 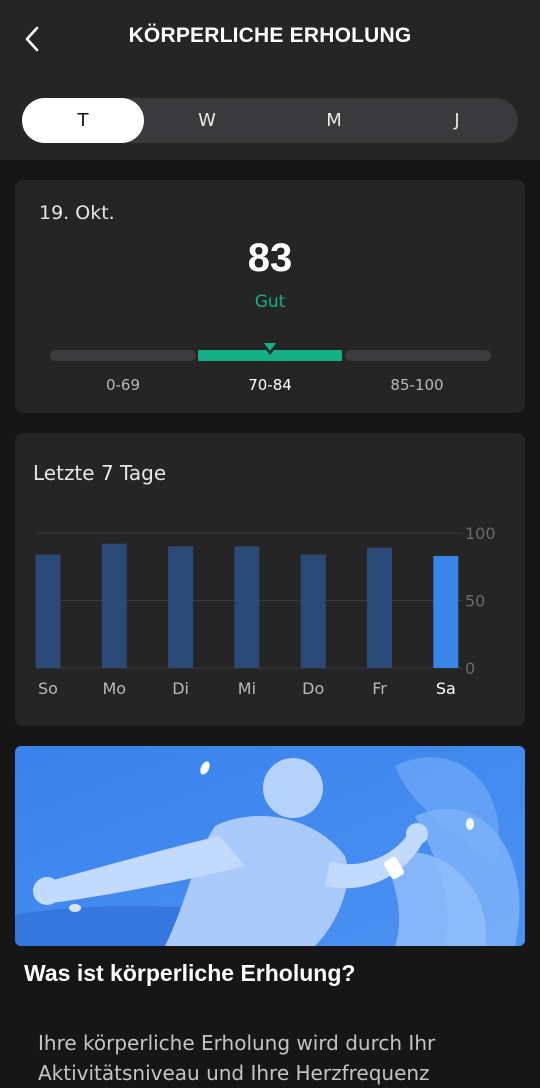 What do you see at coordinates (270, 347) in the screenshot?
I see `score-marker-fill` at bounding box center [270, 347].